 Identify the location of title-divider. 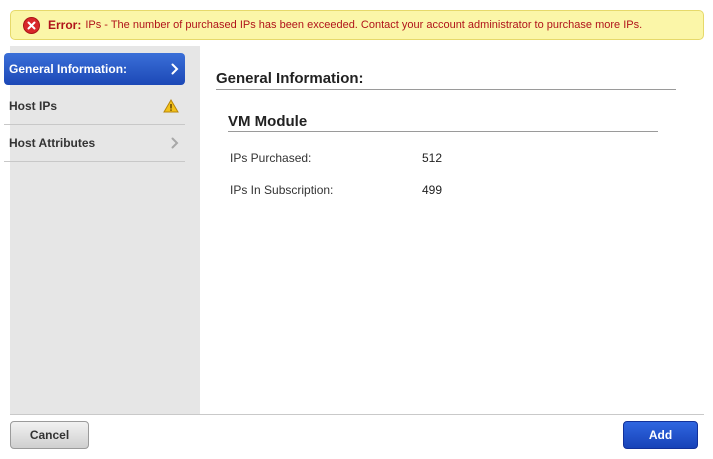
(446, 89).